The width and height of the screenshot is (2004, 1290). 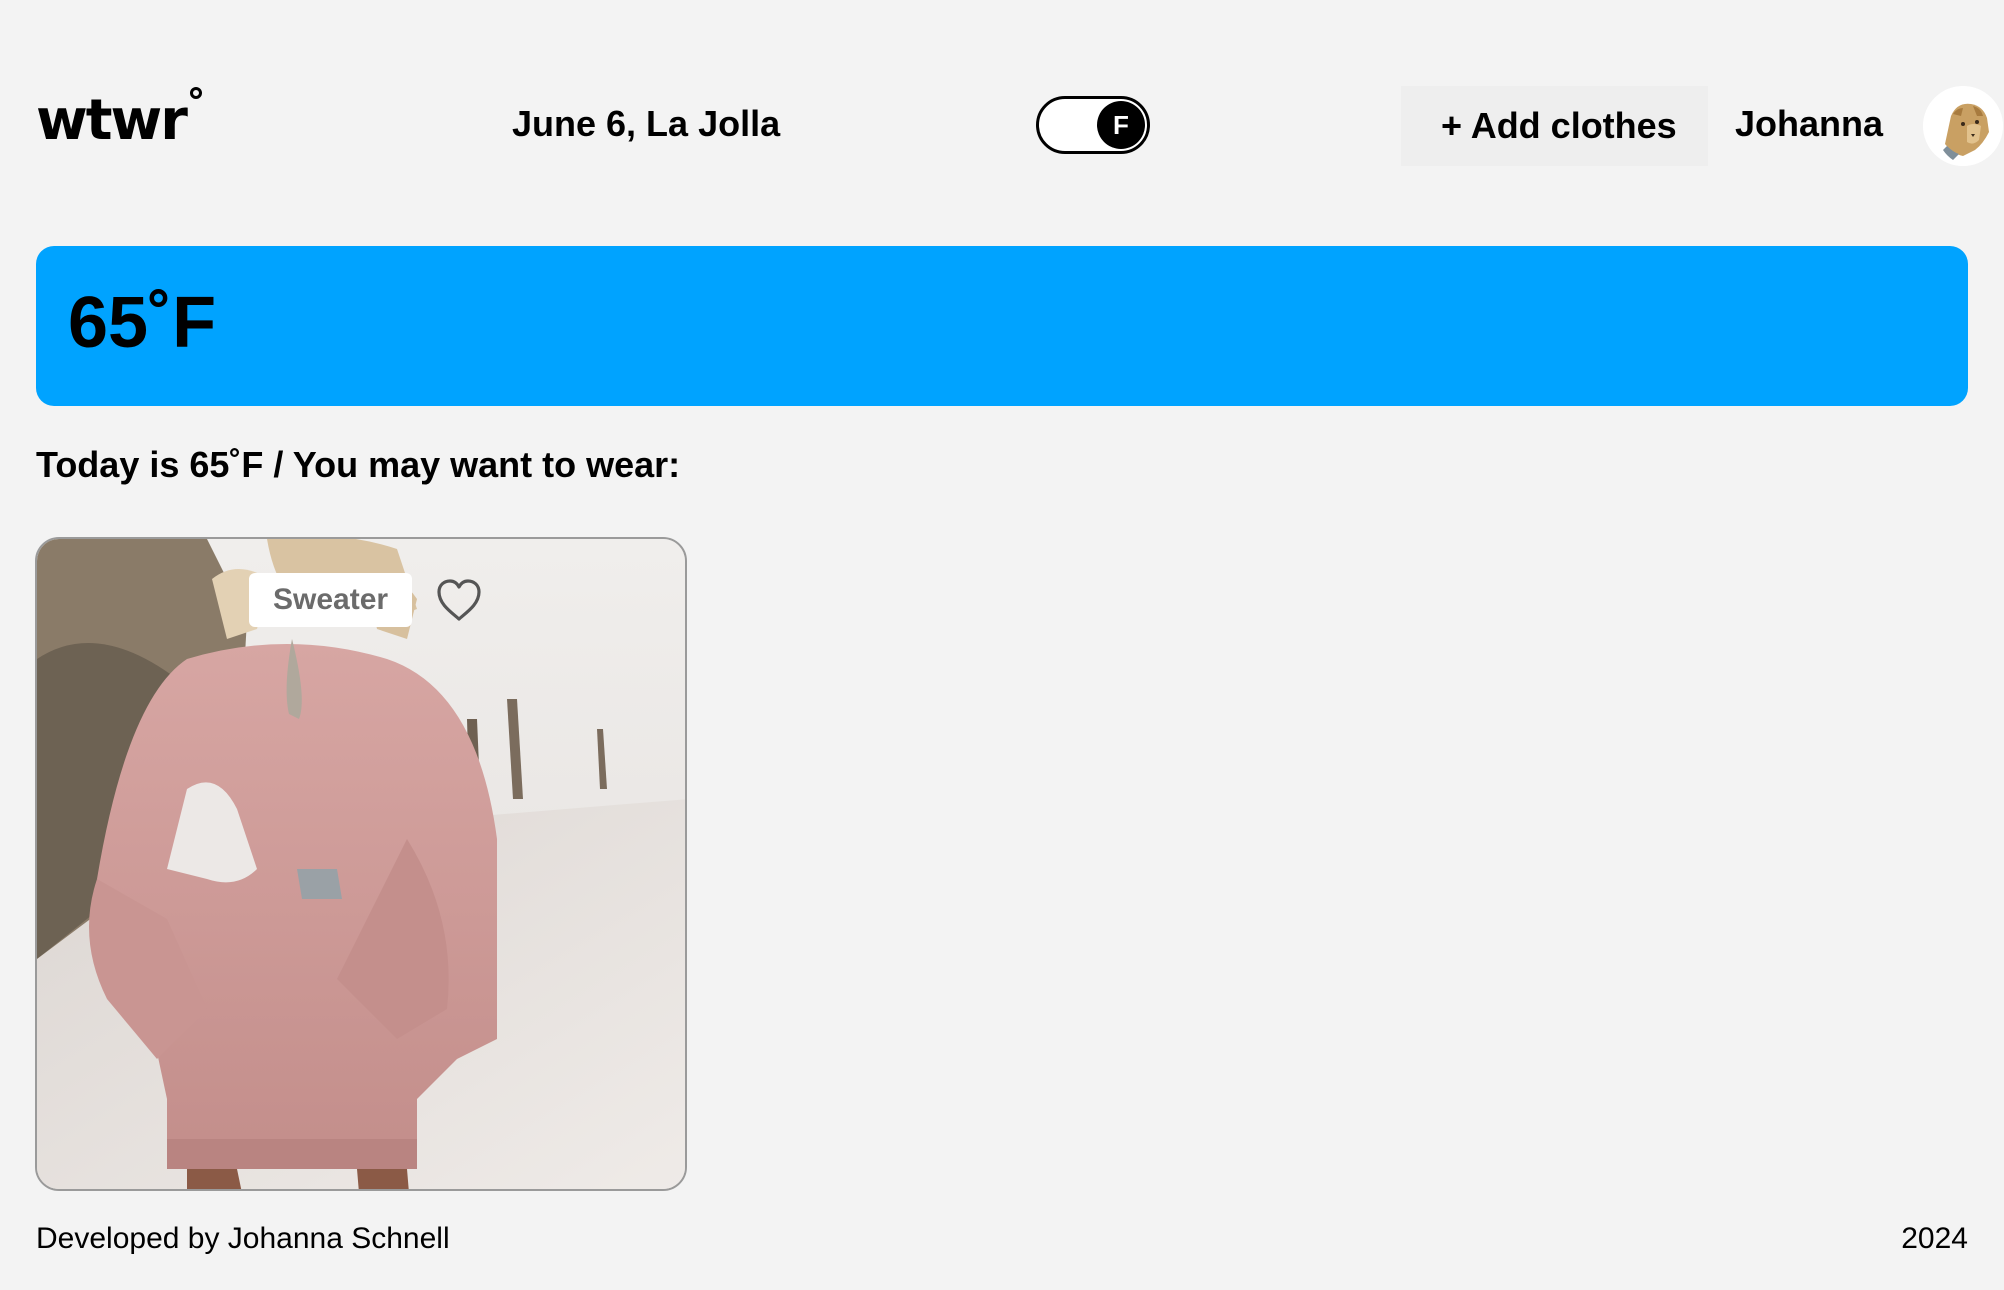 I want to click on footer-credit: Developed by Johanna Schnell, so click(x=243, y=1238).